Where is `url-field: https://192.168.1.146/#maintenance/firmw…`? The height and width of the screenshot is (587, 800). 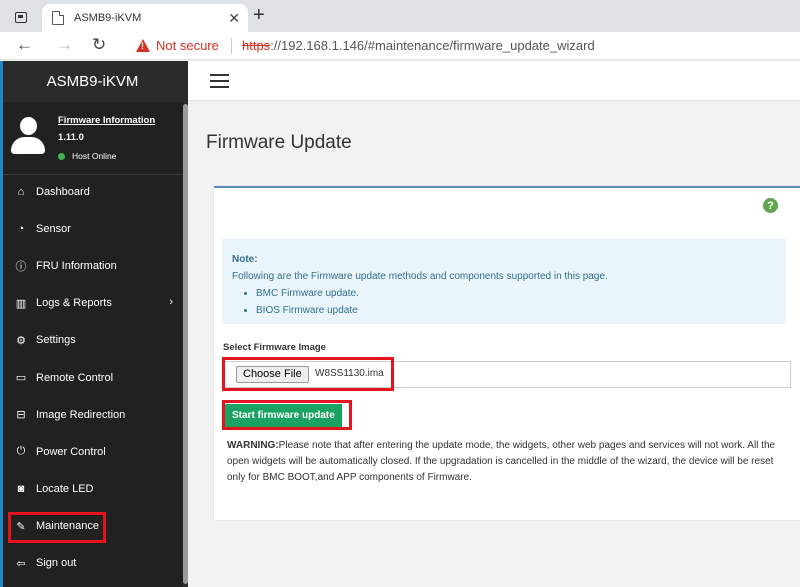
url-field: https://192.168.1.146/#maintenance/firmw… is located at coordinates (418, 45).